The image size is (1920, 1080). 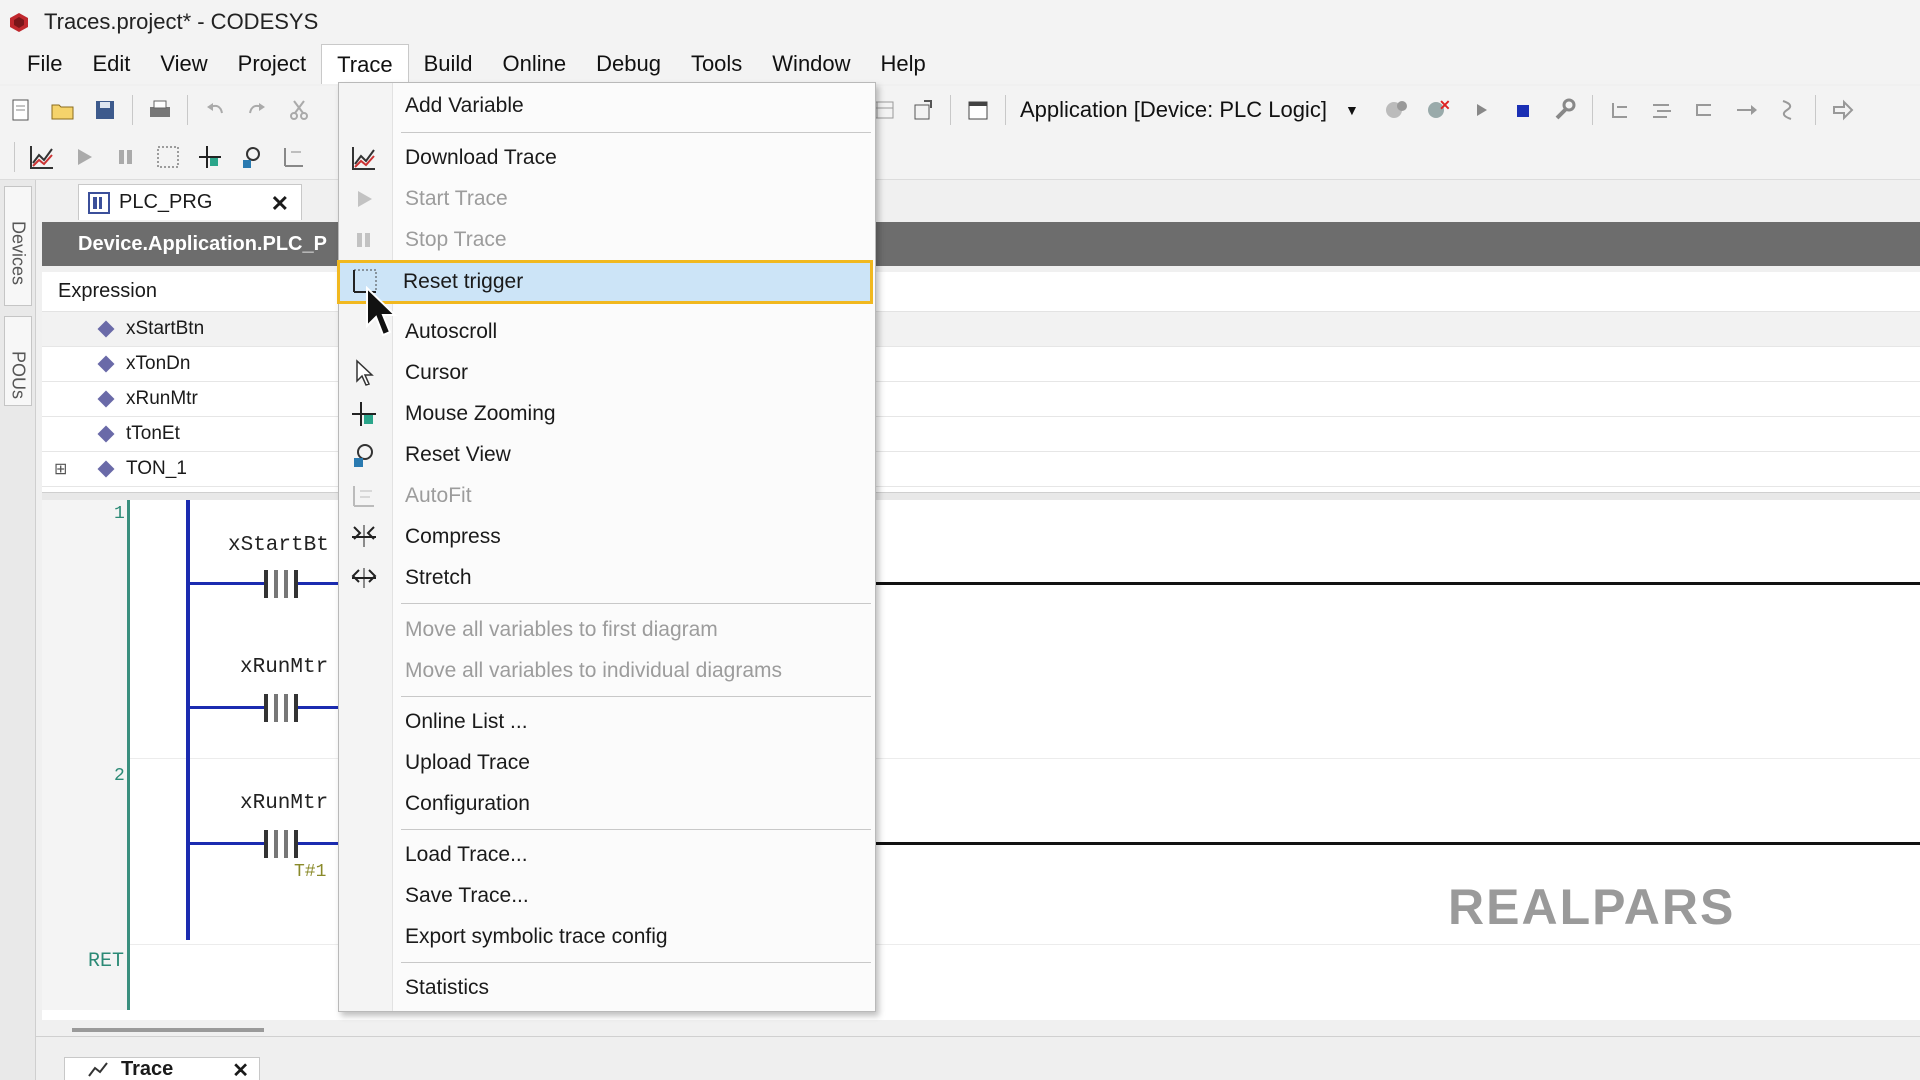 I want to click on realpars-watermark: REALPARS, so click(x=1592, y=907).